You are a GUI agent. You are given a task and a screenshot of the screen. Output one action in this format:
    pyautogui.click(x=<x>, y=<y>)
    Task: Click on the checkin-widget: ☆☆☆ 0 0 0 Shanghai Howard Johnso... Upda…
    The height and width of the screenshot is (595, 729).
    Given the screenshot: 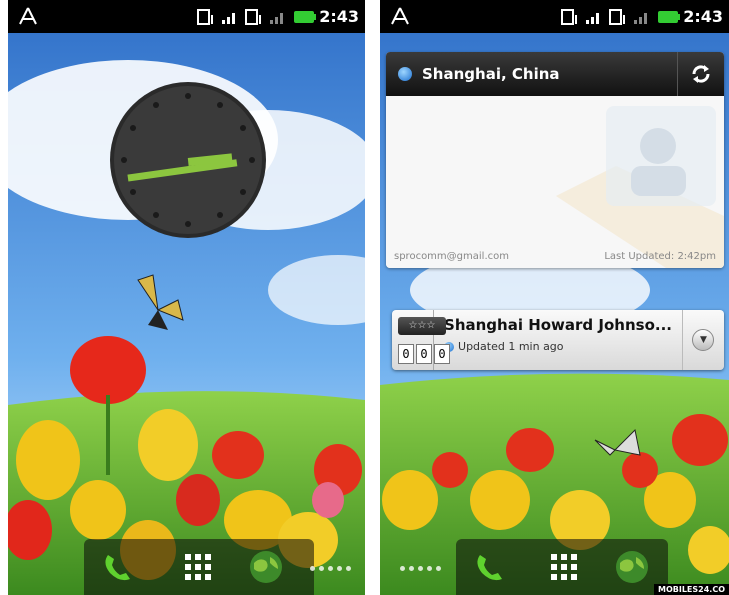 What is the action you would take?
    pyautogui.click(x=558, y=340)
    